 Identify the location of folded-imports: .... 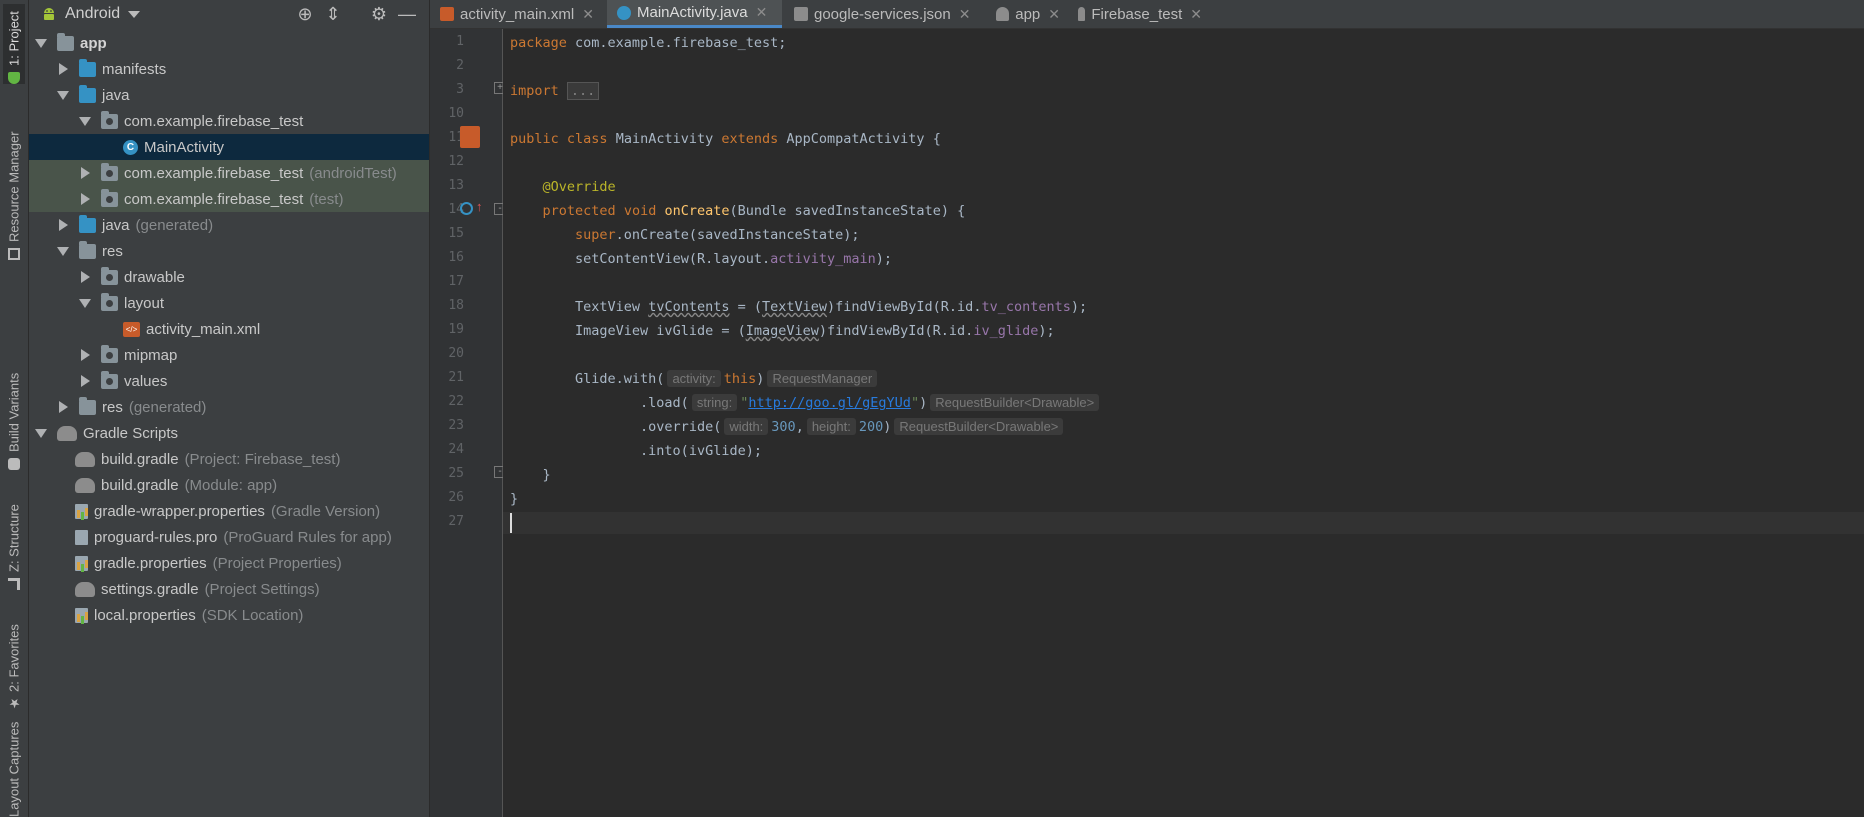
(583, 91).